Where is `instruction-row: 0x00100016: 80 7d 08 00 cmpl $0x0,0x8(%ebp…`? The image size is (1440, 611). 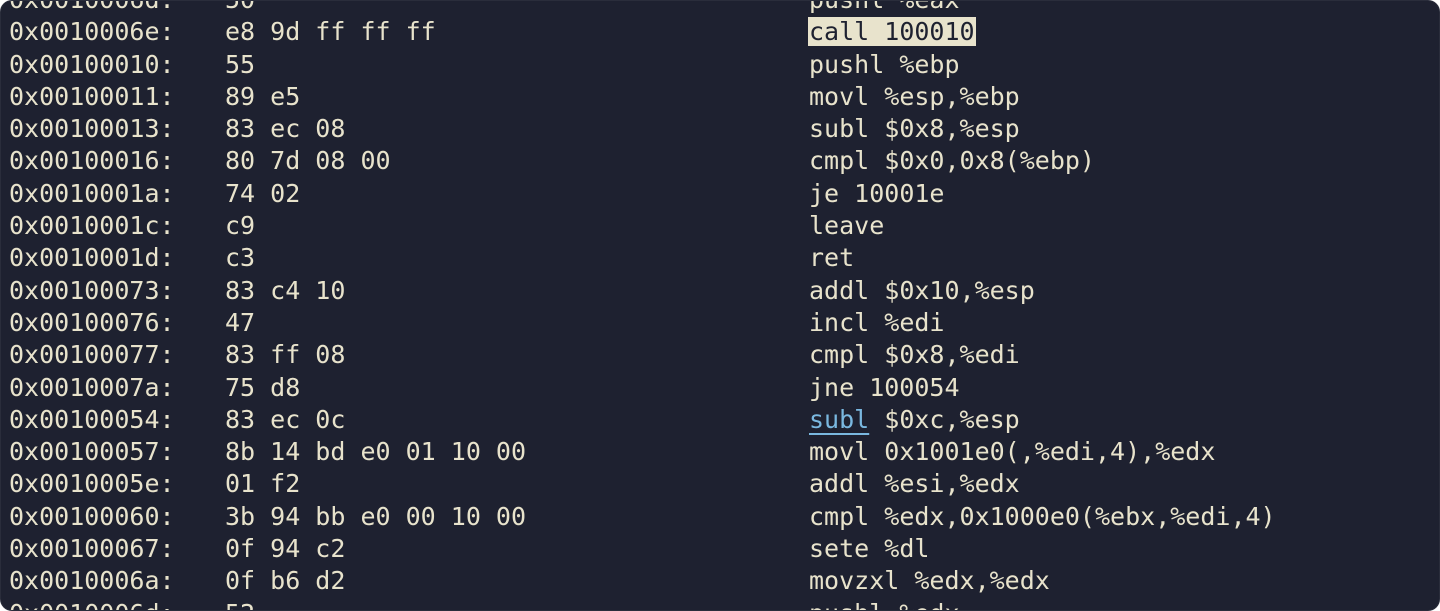
instruction-row: 0x00100016: 80 7d 08 00 cmpl $0x0,0x8(%ebp… is located at coordinates (724, 161).